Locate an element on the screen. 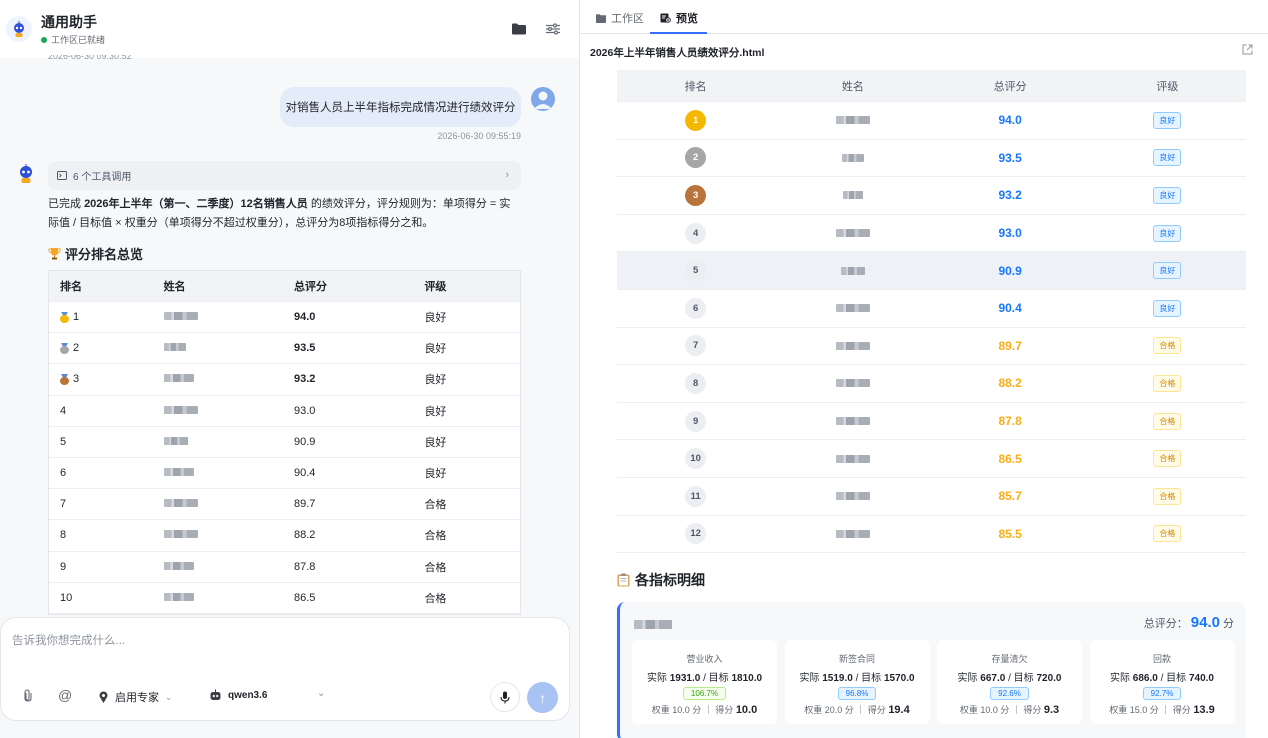  model-selector: qwen3.6 is located at coordinates (238, 695).